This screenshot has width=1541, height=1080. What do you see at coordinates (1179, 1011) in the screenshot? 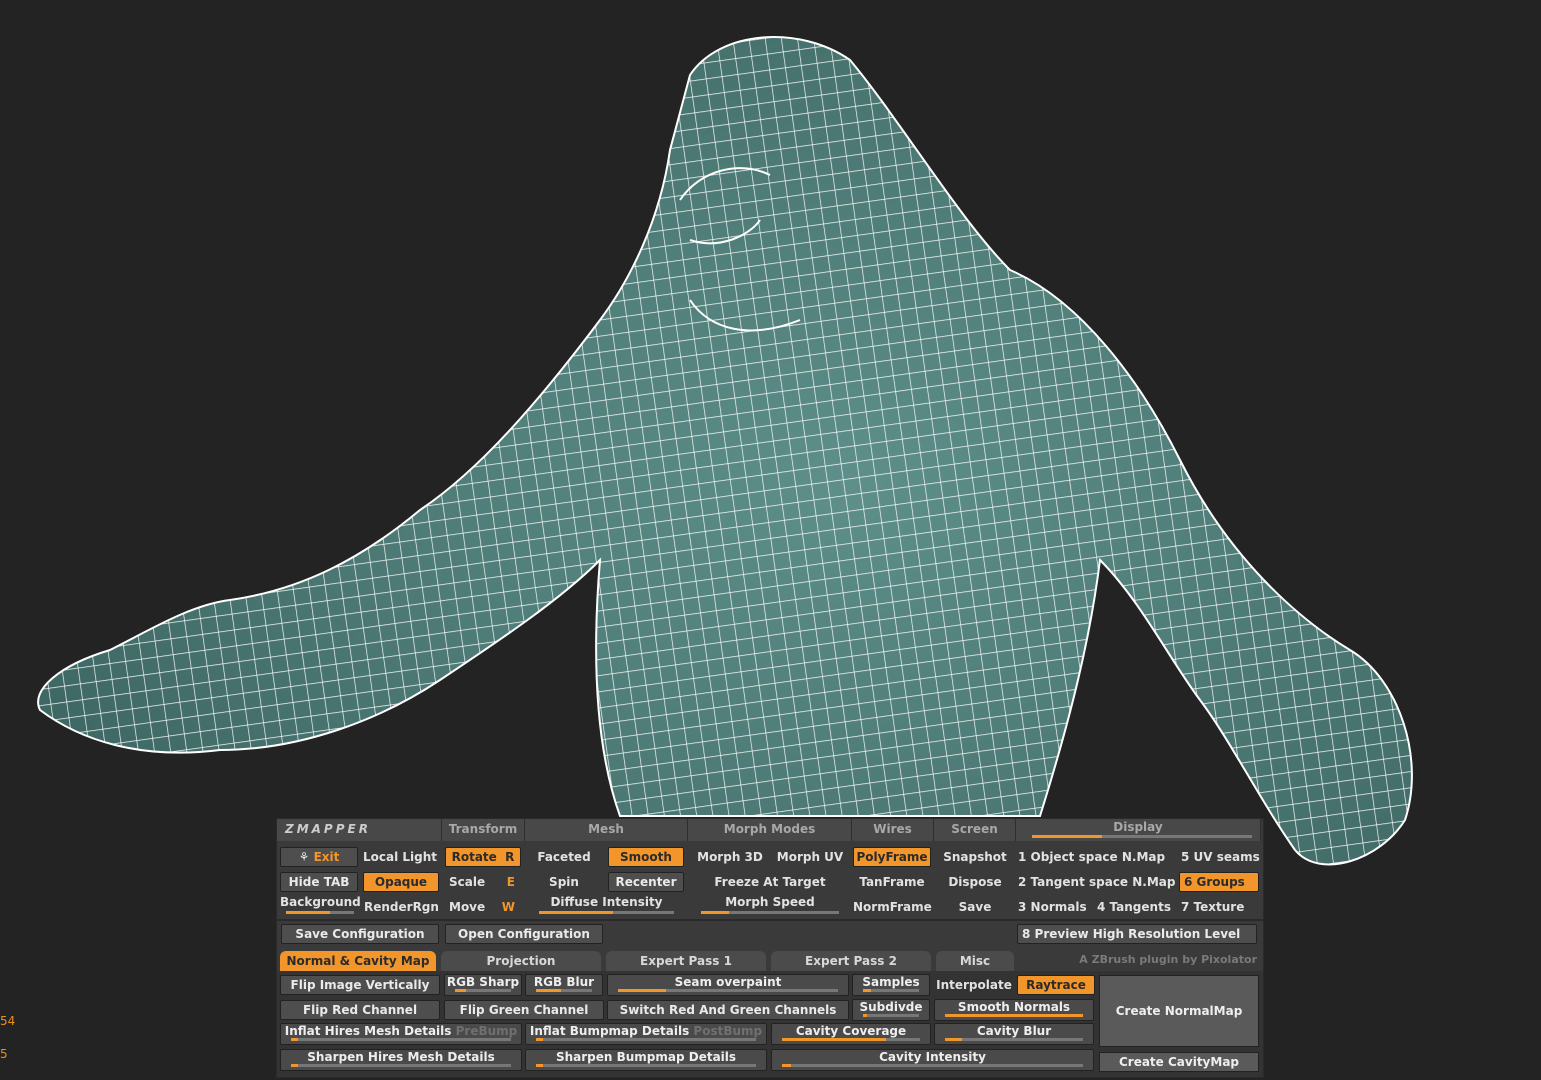
I see `create-normalmap-button: Create NormalMap` at bounding box center [1179, 1011].